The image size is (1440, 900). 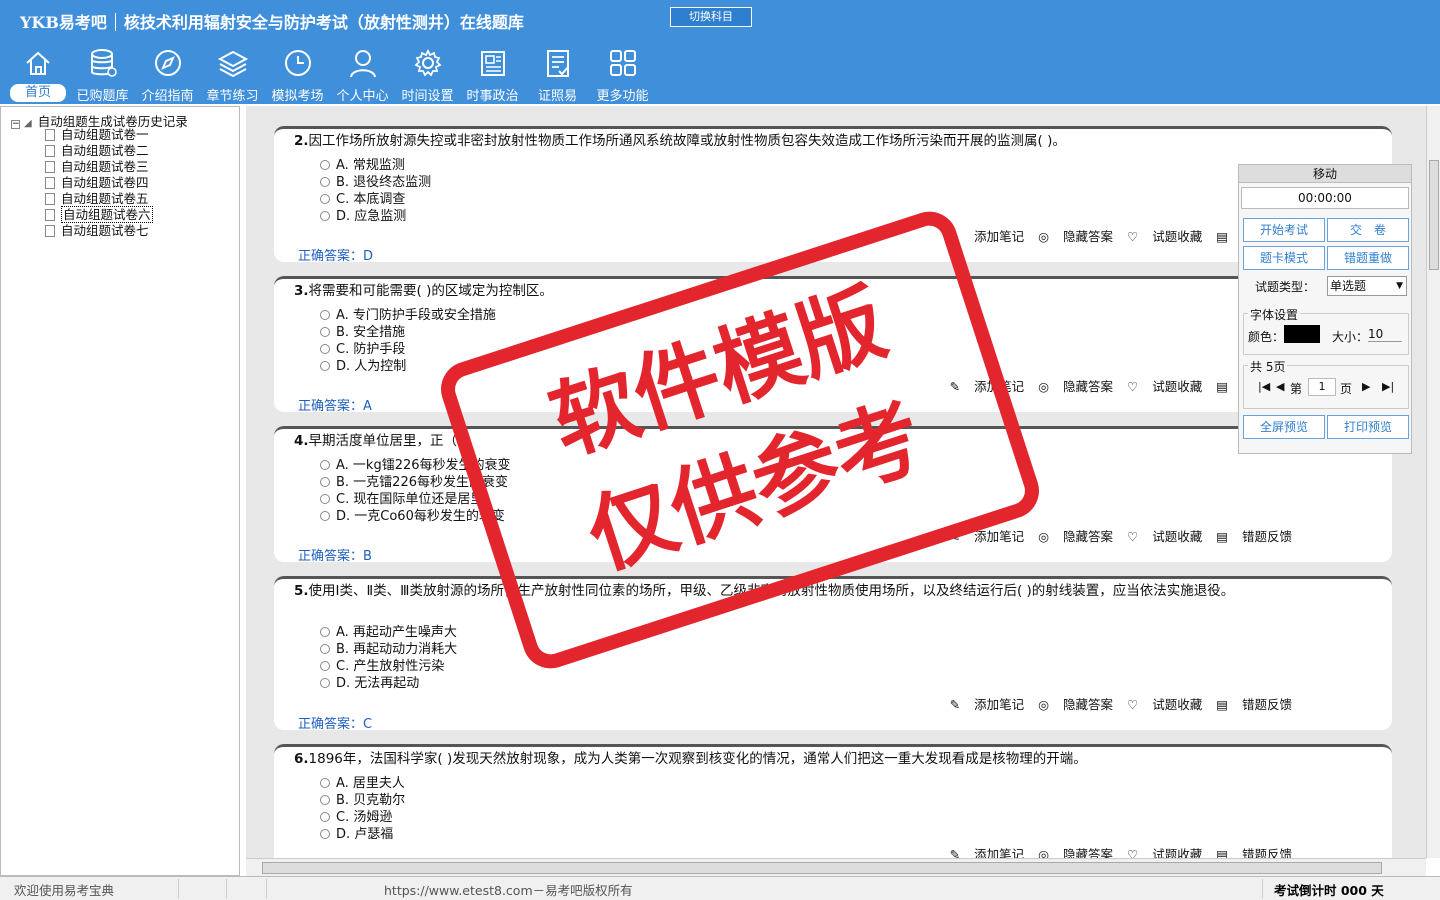 I want to click on card-mode-button: 题卡模式, so click(x=1284, y=258).